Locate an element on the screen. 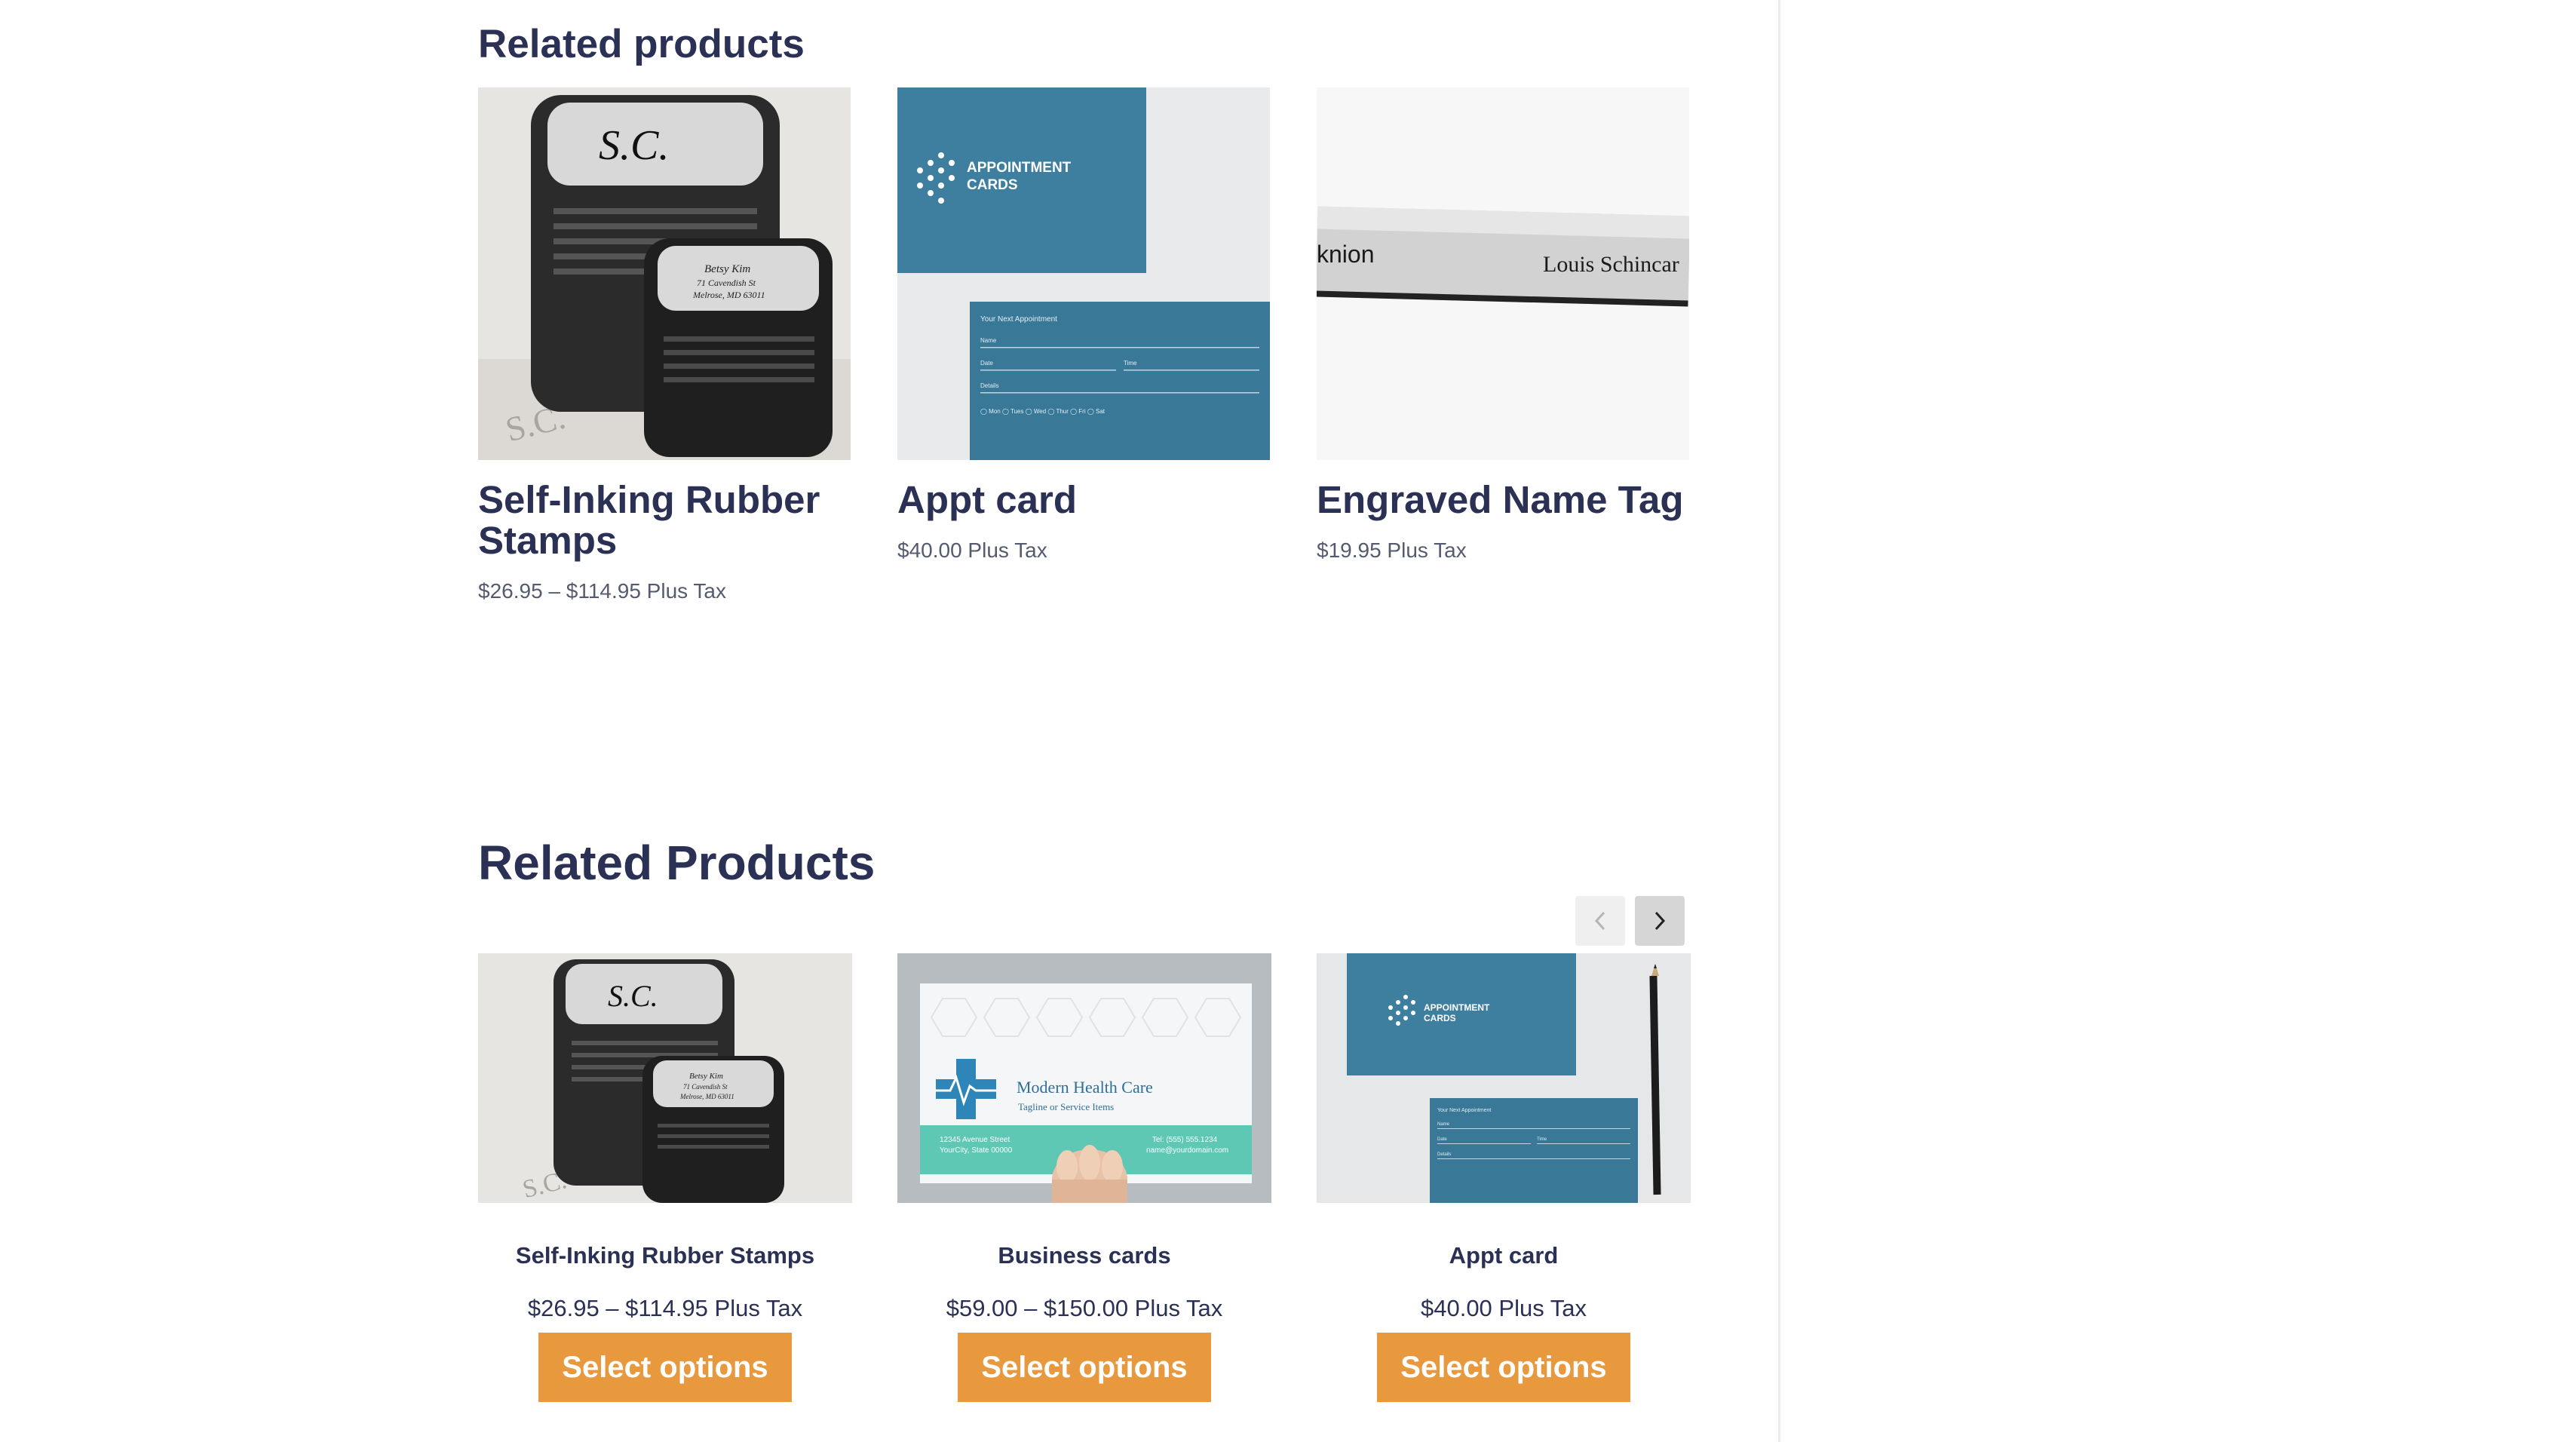 The image size is (2576, 1442). carousel-prev-button is located at coordinates (1600, 921).